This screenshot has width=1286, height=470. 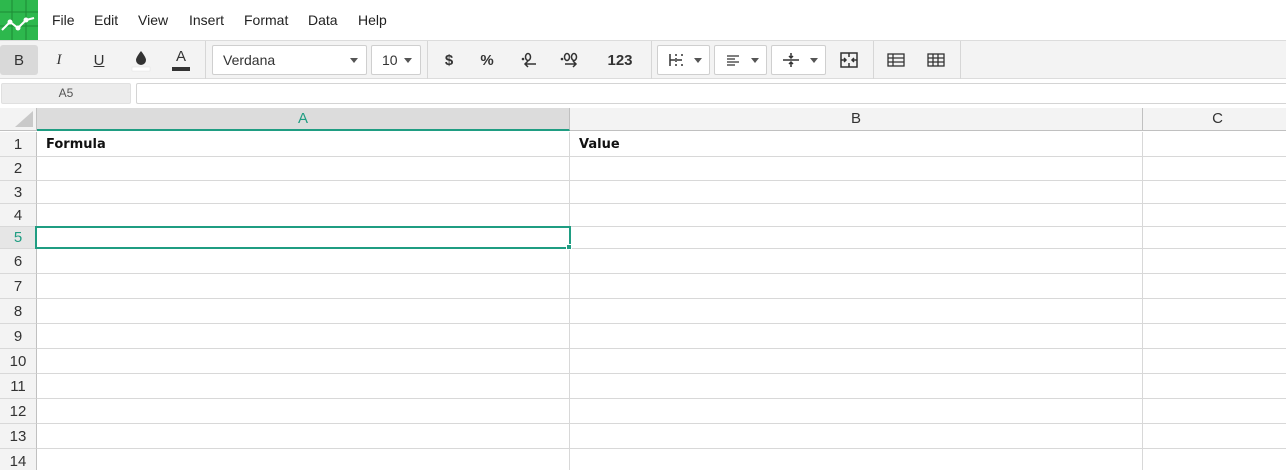 I want to click on row-header-7: 7, so click(x=18, y=286).